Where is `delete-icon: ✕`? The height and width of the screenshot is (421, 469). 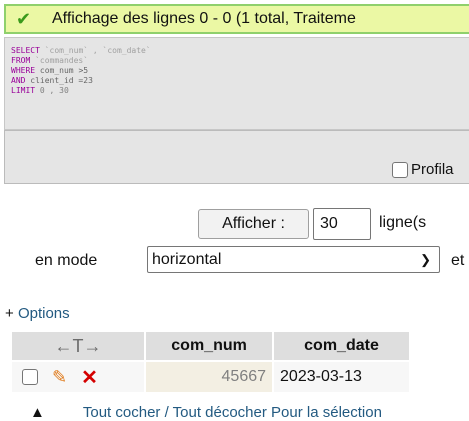
delete-icon: ✕ is located at coordinates (89, 377).